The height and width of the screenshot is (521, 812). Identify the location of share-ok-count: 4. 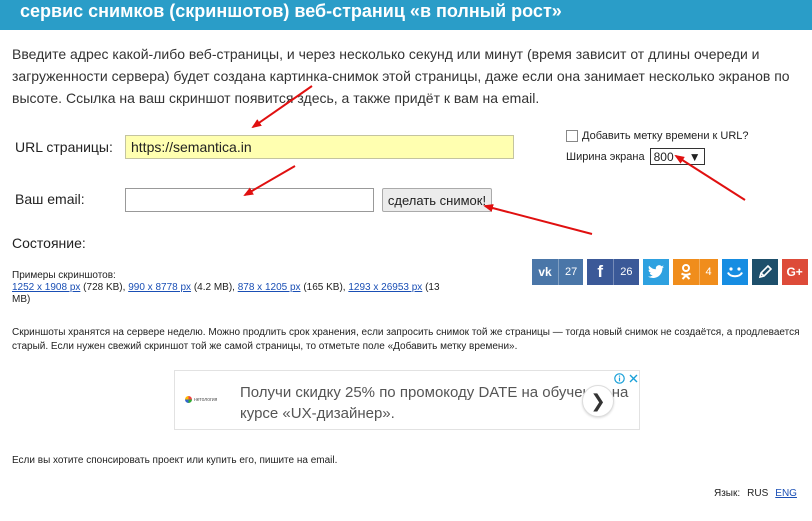
(708, 272).